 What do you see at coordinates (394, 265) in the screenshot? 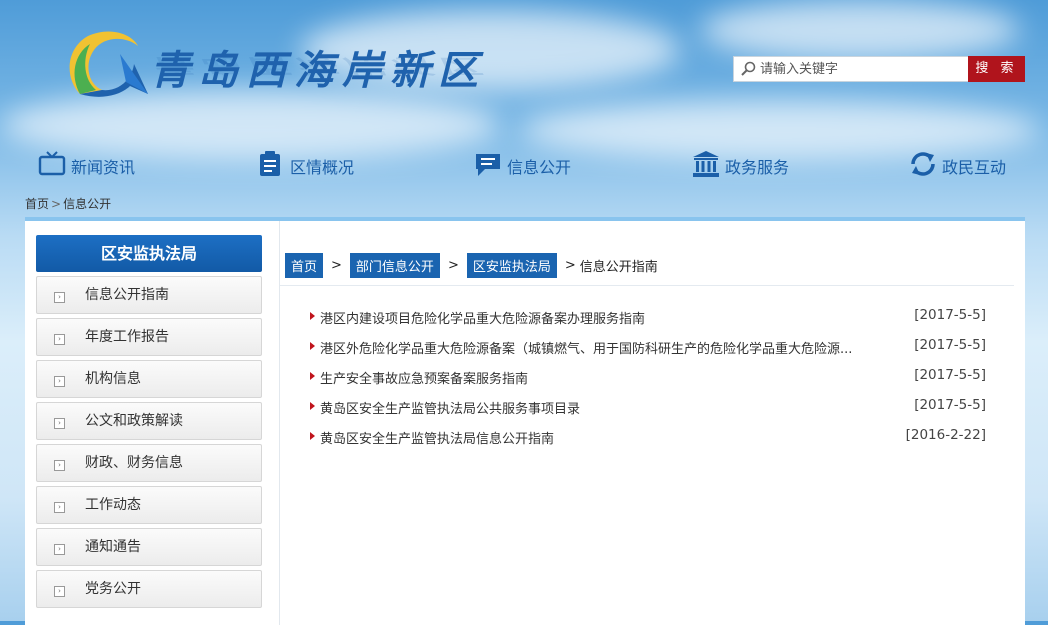
I see `crumb-dept-info-link: 部门信息公开` at bounding box center [394, 265].